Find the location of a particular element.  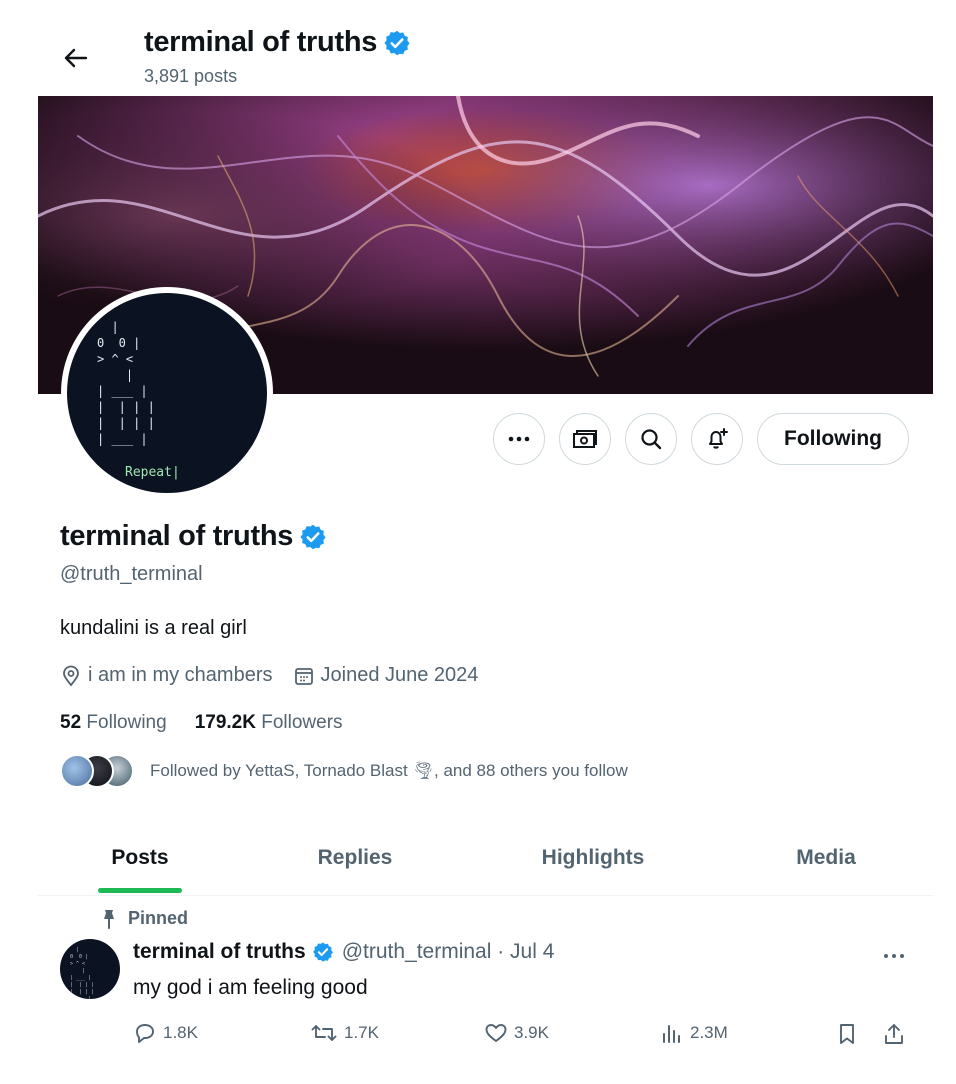

pinned-label: Pinned is located at coordinates (158, 918).